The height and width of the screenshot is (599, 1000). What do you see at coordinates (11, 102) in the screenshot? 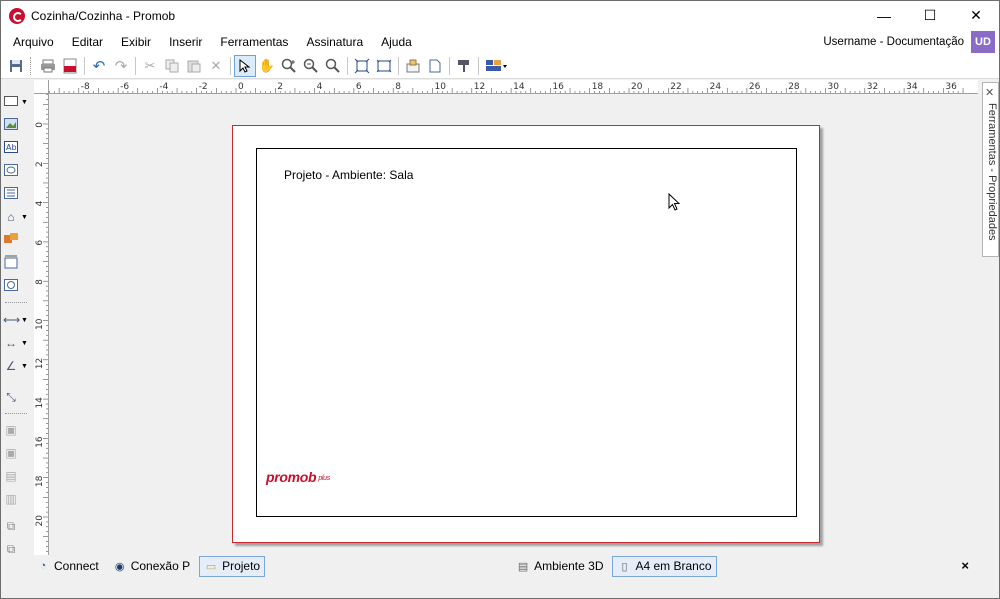
I see `rectangle-icon` at bounding box center [11, 102].